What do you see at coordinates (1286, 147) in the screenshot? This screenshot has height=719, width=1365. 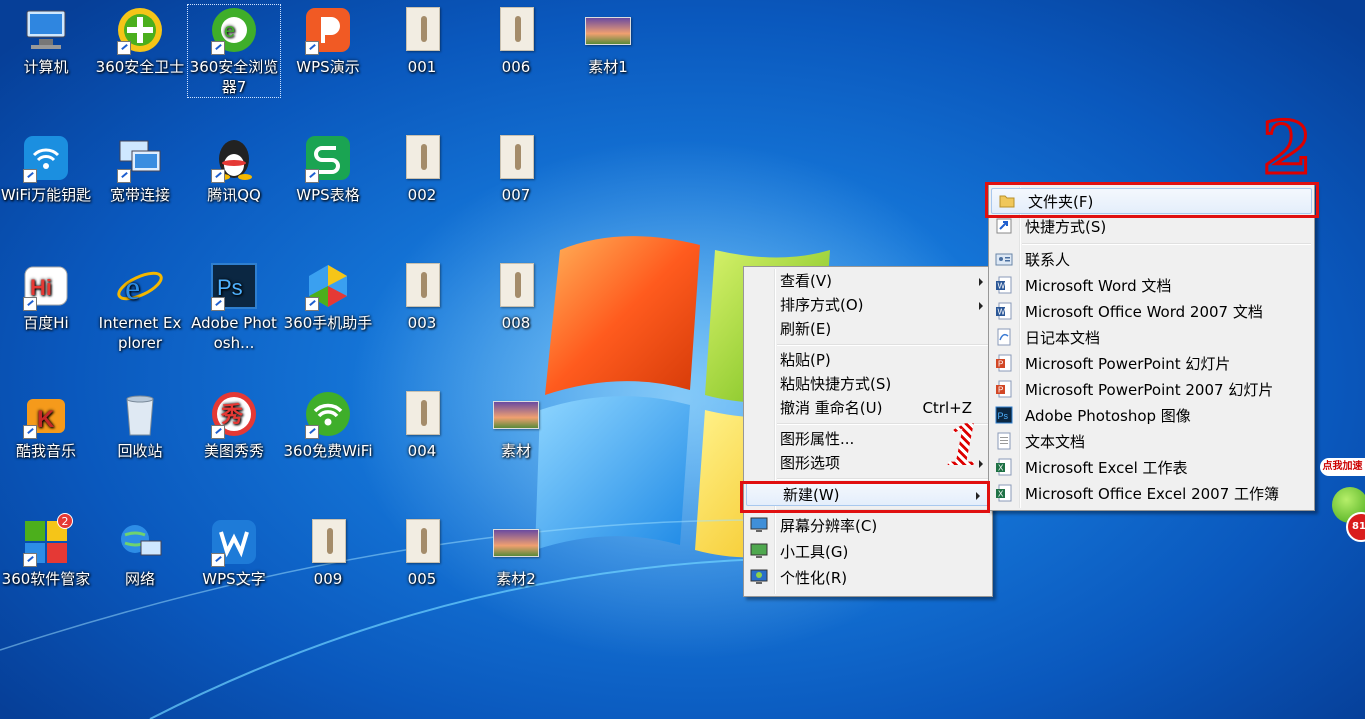 I see `annotation-step-2: 2` at bounding box center [1286, 147].